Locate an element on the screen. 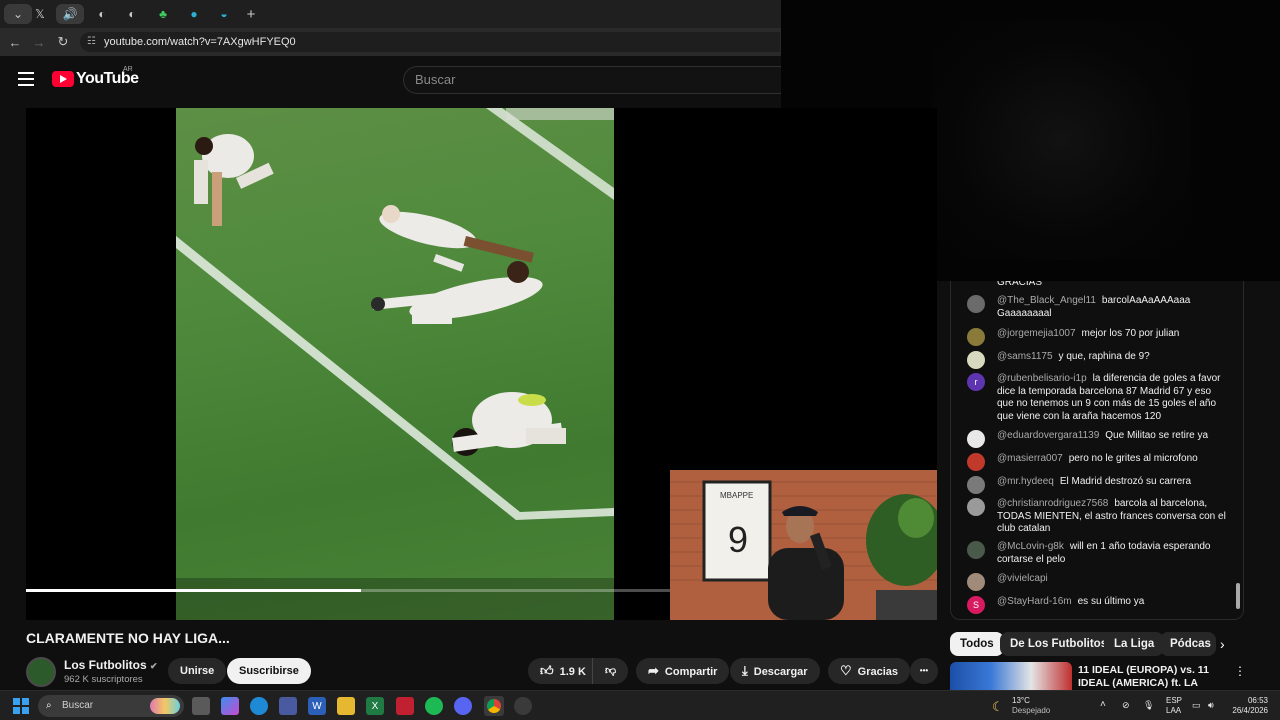 This screenshot has height=720, width=1280. chat-username: @vivielcapi is located at coordinates (1022, 578).